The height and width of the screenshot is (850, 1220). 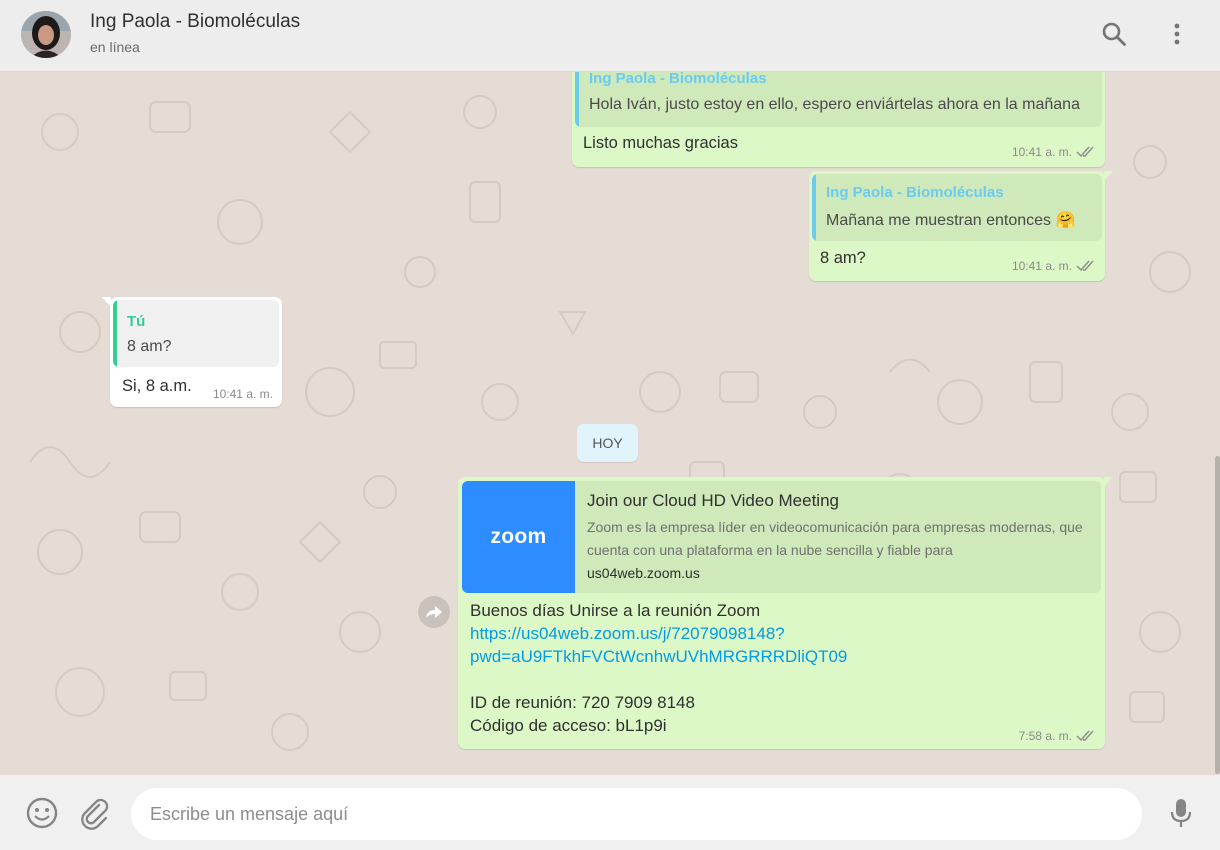 I want to click on quote-text: Mañana me muestran entonces 🤗, so click(x=951, y=220).